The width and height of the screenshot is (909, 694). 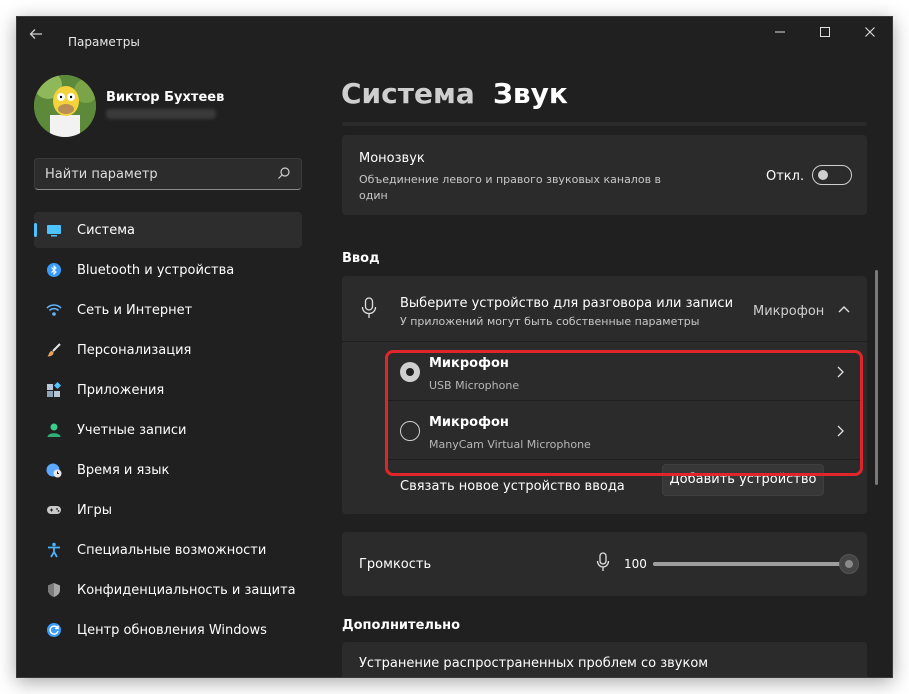 I want to click on breadcrumb-parent: Система, so click(x=408, y=93).